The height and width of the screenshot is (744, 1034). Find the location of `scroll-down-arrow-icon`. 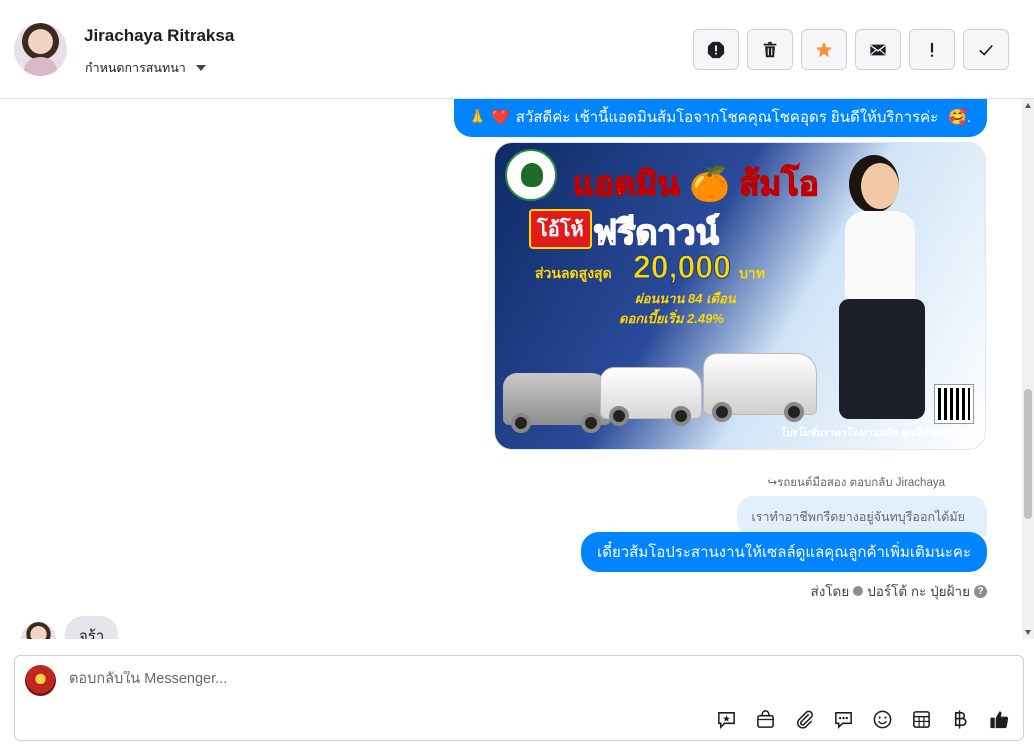

scroll-down-arrow-icon is located at coordinates (1028, 632).